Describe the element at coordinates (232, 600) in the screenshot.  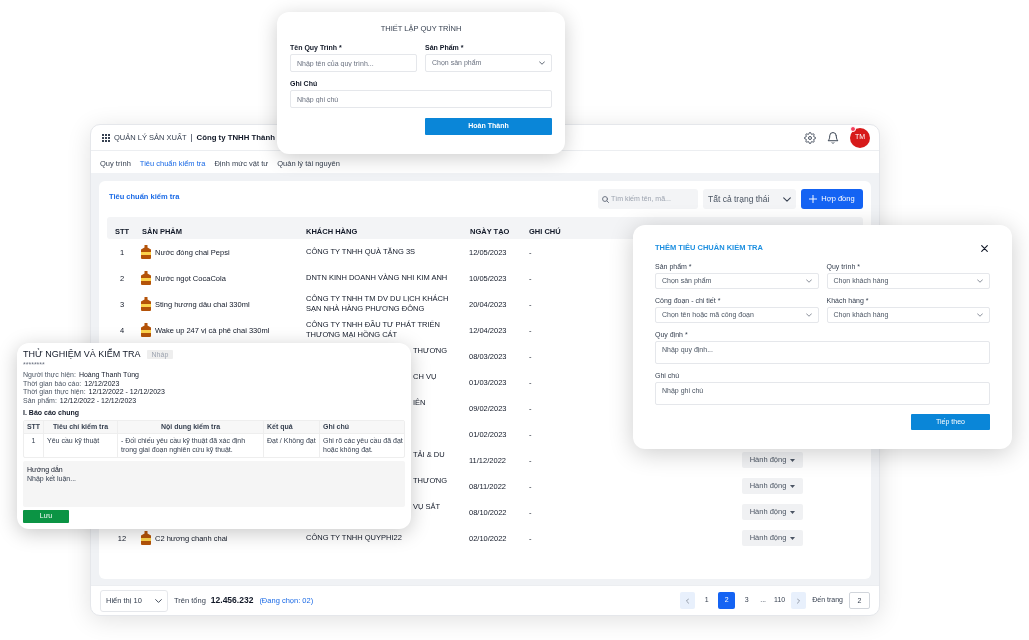
I see `total-count: 12.456.232` at that location.